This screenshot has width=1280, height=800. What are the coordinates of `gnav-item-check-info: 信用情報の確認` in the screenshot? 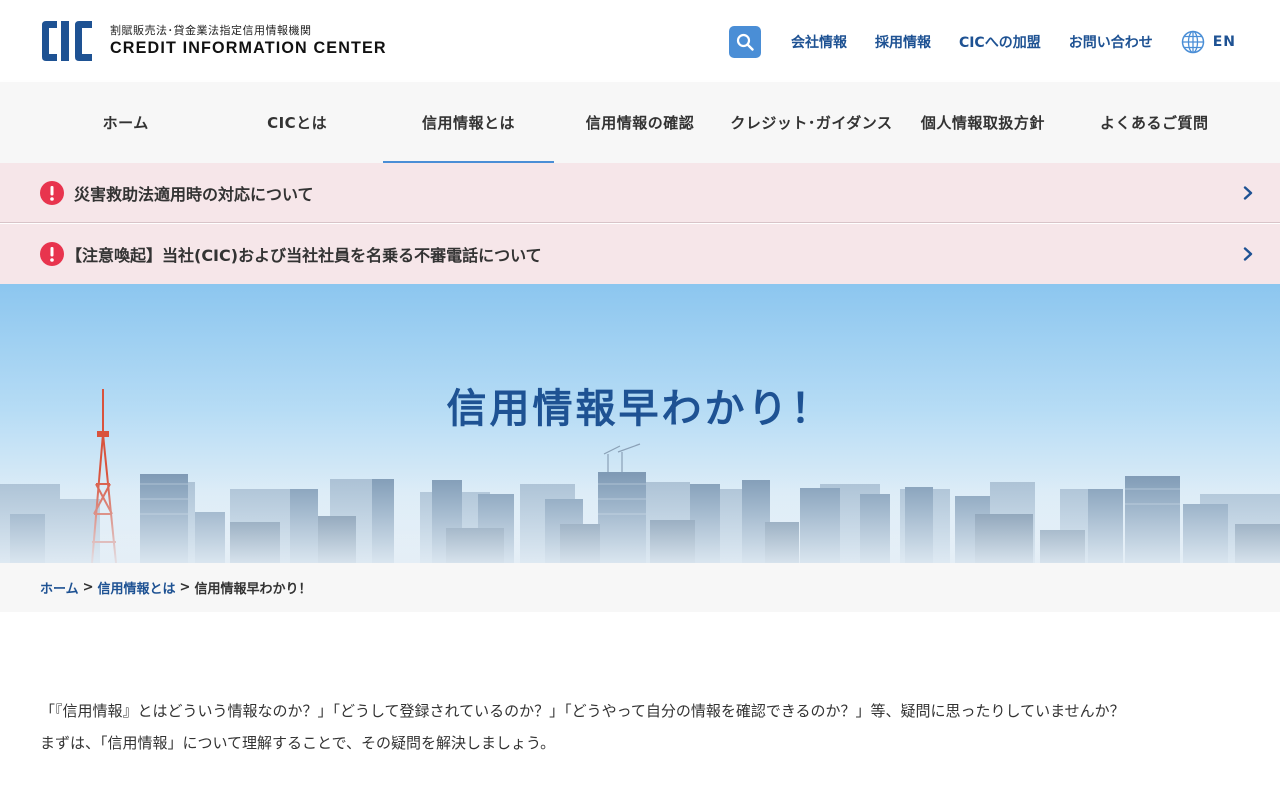 It's located at (639, 122).